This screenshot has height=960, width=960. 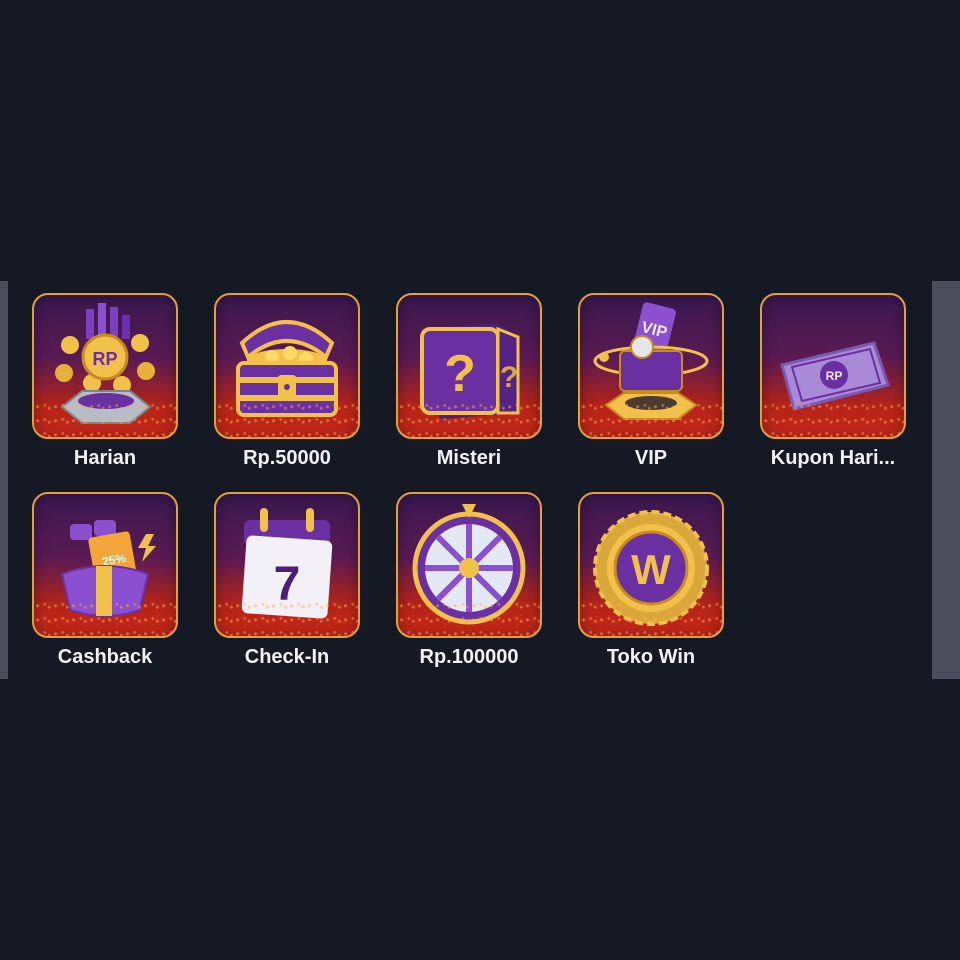 What do you see at coordinates (651, 657) in the screenshot?
I see `reward-label: Toko Win` at bounding box center [651, 657].